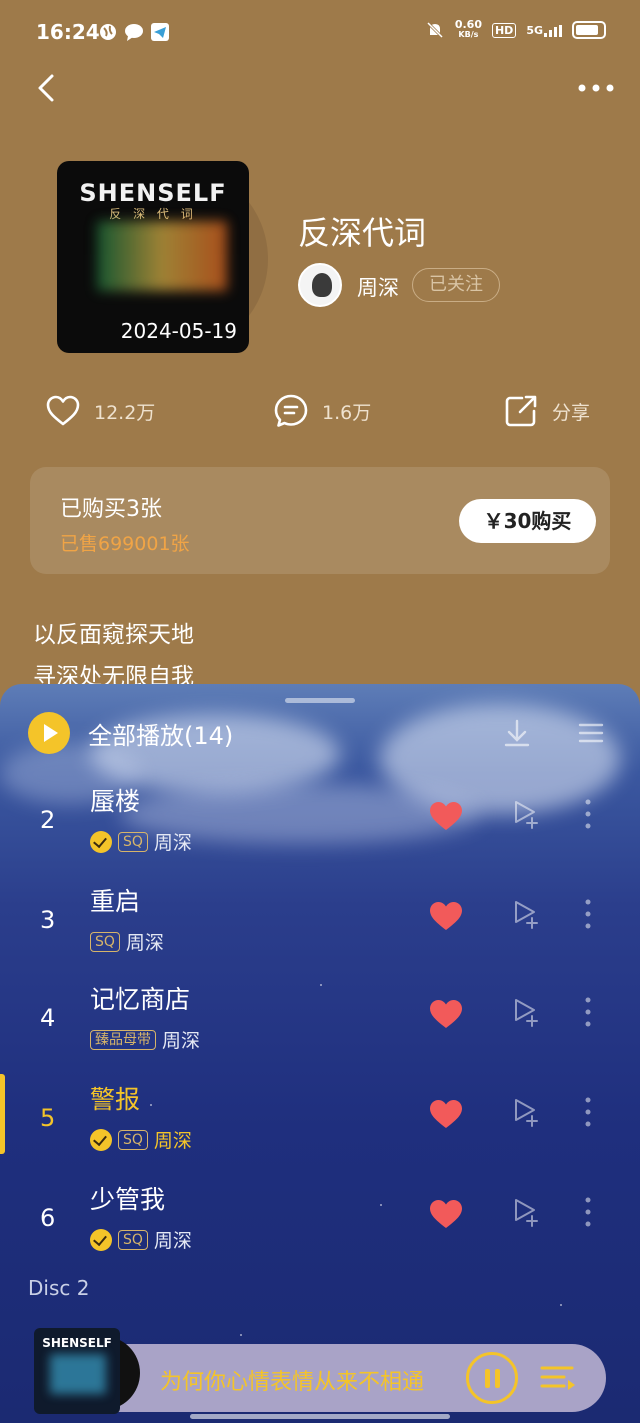  Describe the element at coordinates (291, 410) in the screenshot. I see `comment-icon` at that location.